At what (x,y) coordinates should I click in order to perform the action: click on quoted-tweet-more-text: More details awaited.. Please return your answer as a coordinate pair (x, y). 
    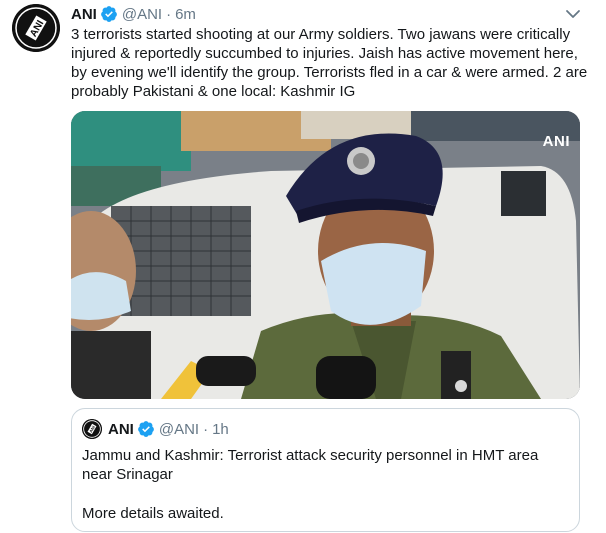
    Looking at the image, I should click on (153, 513).